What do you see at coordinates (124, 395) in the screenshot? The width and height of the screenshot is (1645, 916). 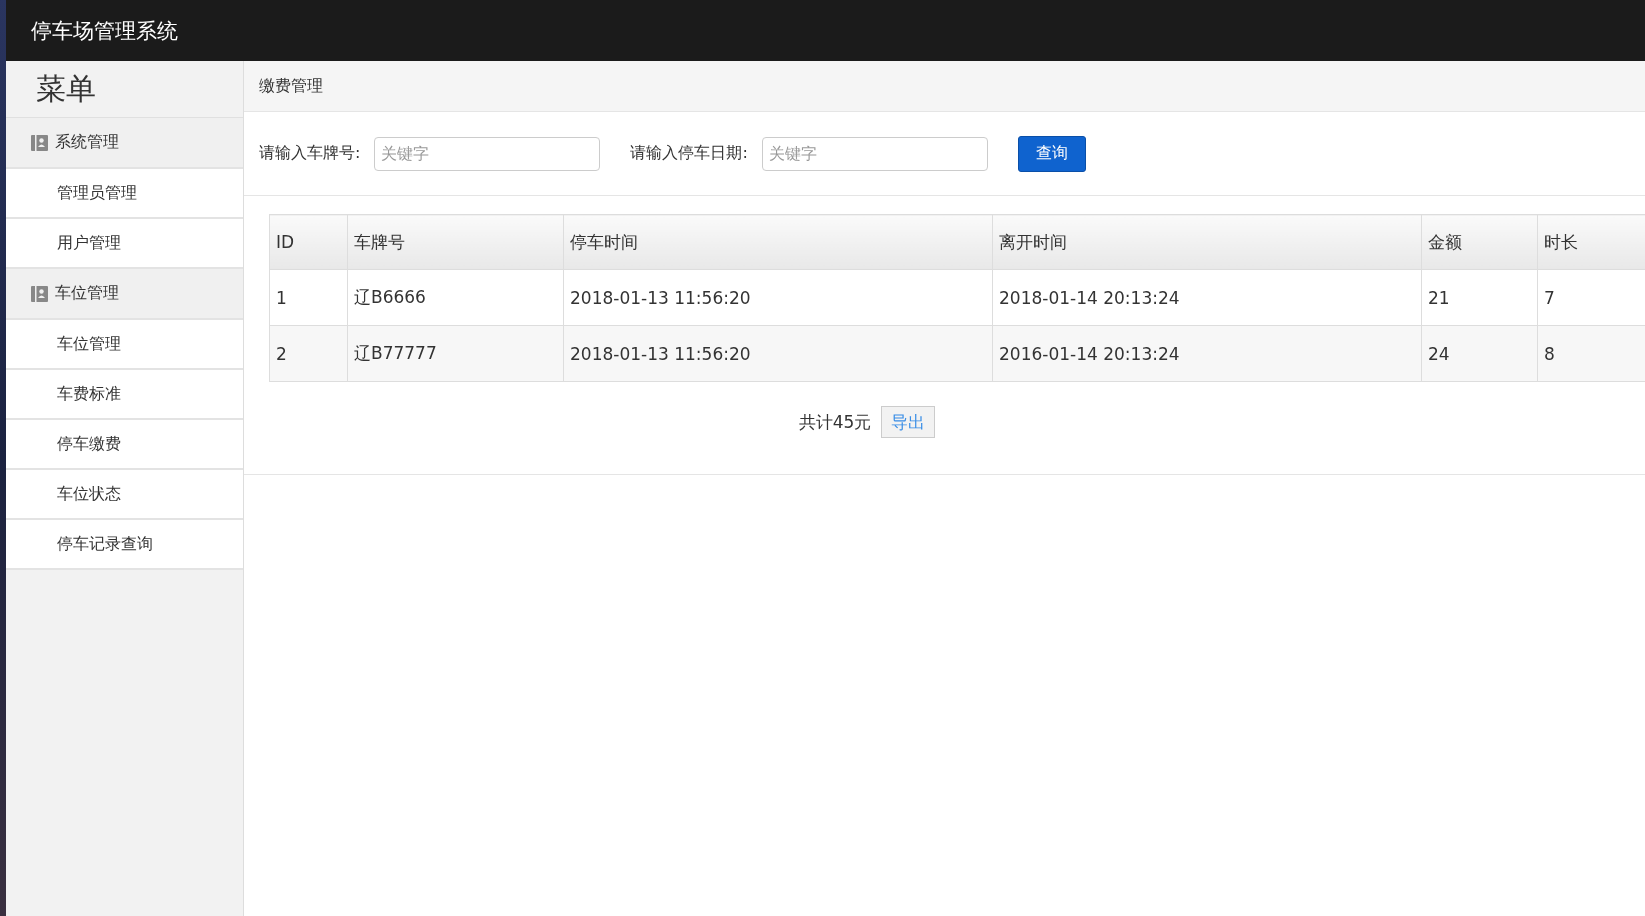 I see `menu-item: 车费标准` at bounding box center [124, 395].